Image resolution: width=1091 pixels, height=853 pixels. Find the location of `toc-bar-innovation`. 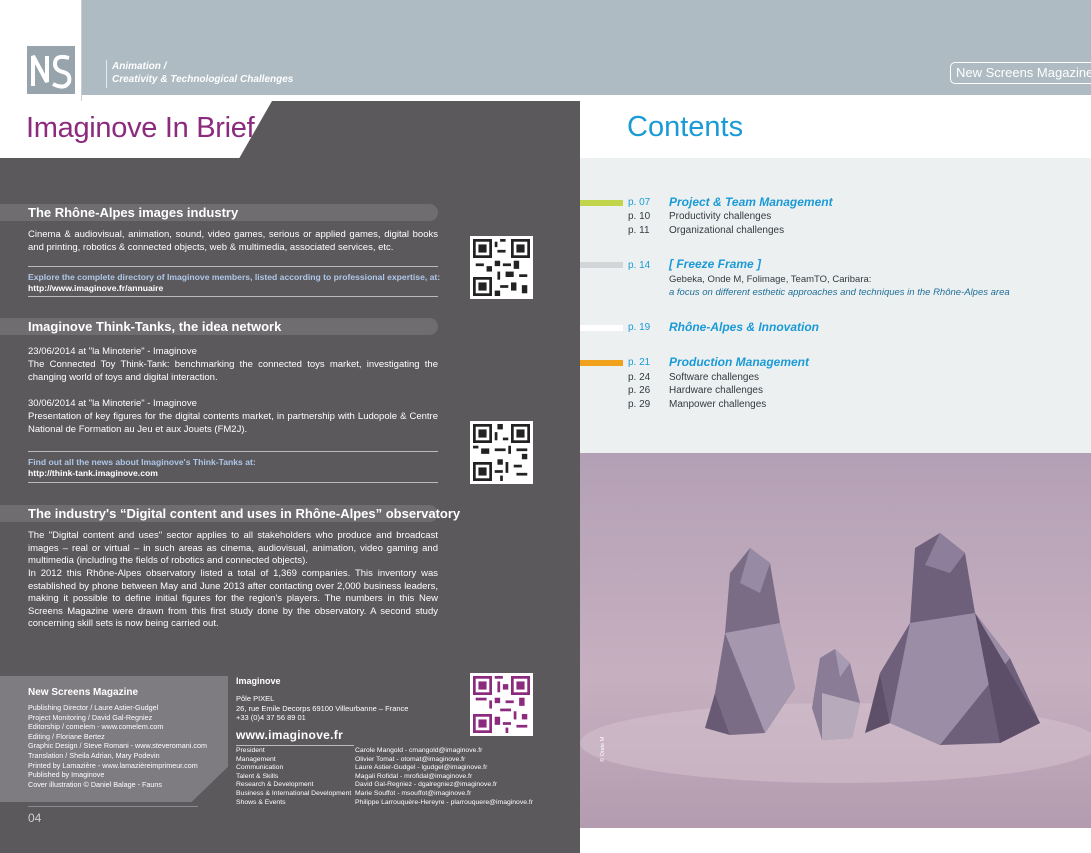

toc-bar-innovation is located at coordinates (601, 328).